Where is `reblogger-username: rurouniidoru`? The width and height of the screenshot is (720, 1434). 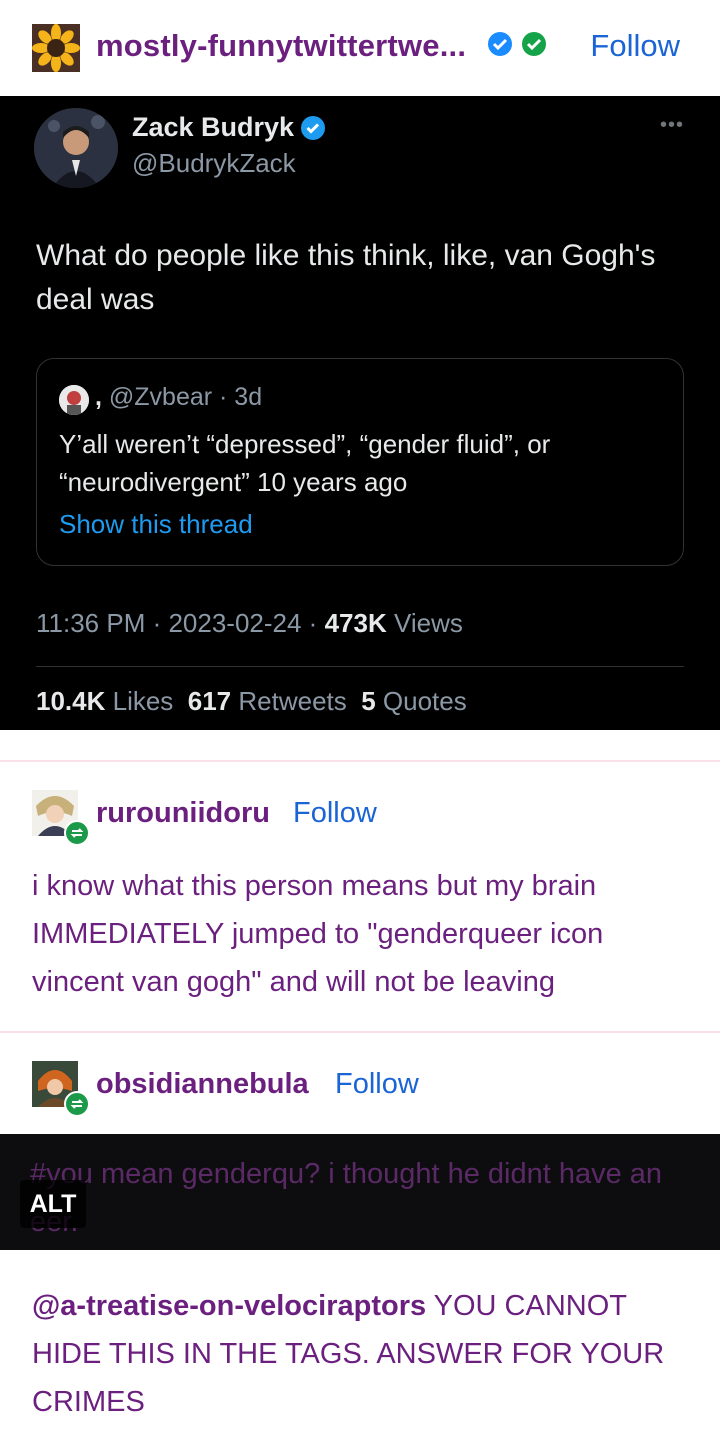 reblogger-username: rurouniidoru is located at coordinates (183, 813).